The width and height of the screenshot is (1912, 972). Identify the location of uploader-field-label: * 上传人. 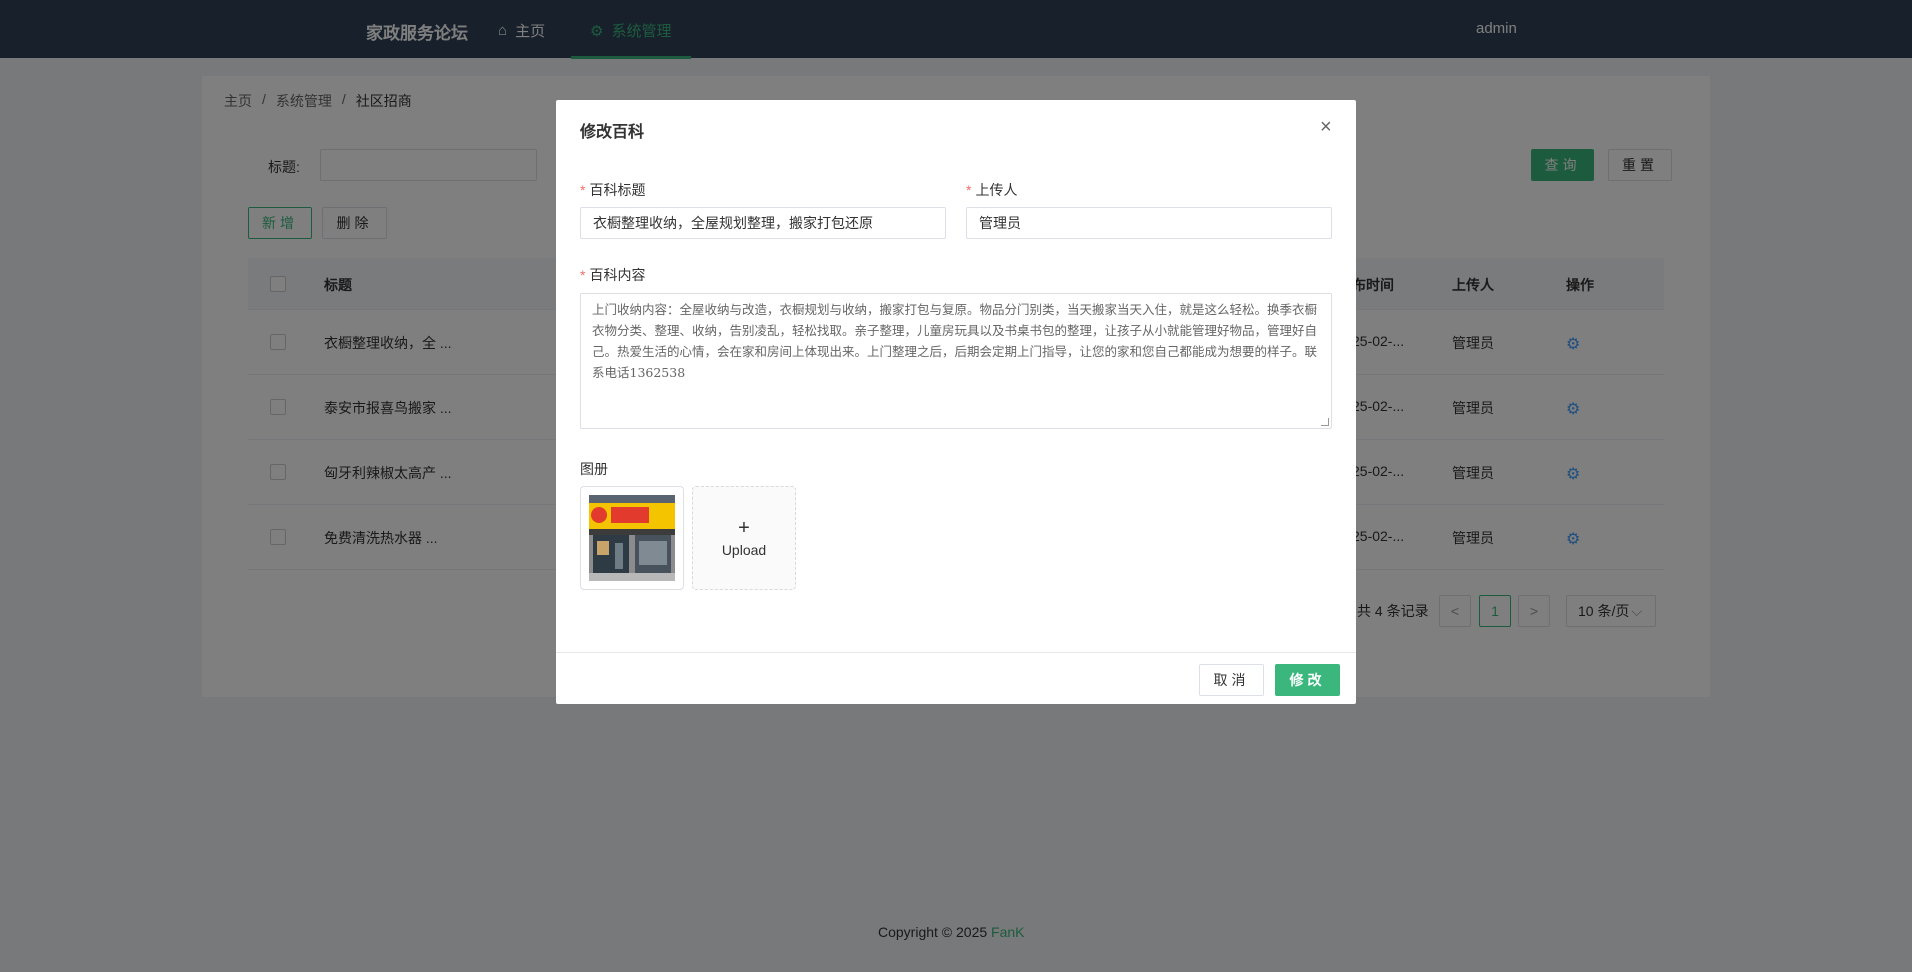
(991, 190).